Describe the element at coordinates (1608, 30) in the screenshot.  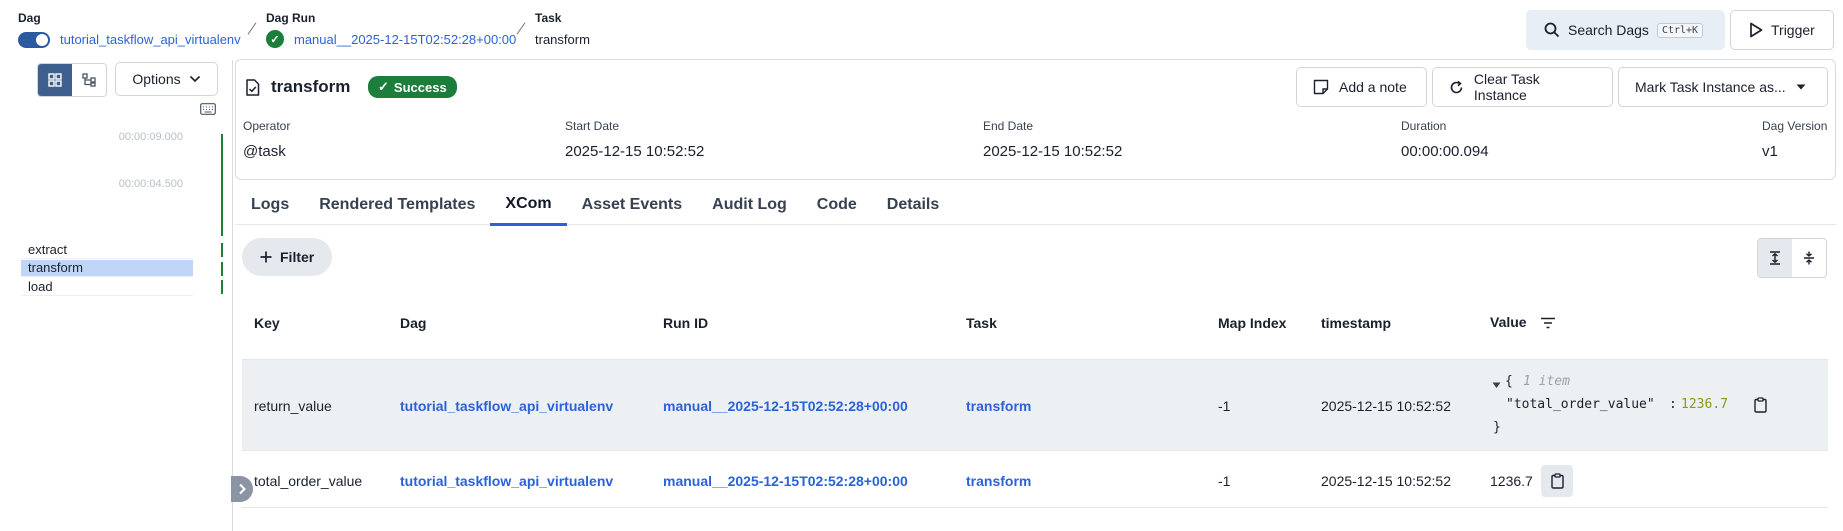
I see `search-dags-label: Search Dags` at that location.